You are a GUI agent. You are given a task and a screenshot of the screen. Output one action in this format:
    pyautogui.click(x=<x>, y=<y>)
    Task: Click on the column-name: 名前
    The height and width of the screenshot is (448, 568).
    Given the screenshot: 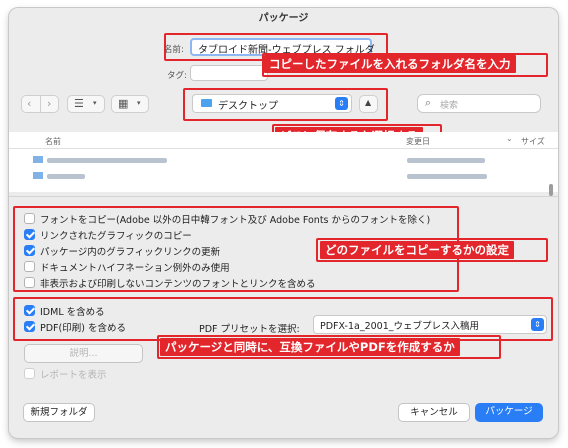 What is the action you would take?
    pyautogui.click(x=53, y=141)
    